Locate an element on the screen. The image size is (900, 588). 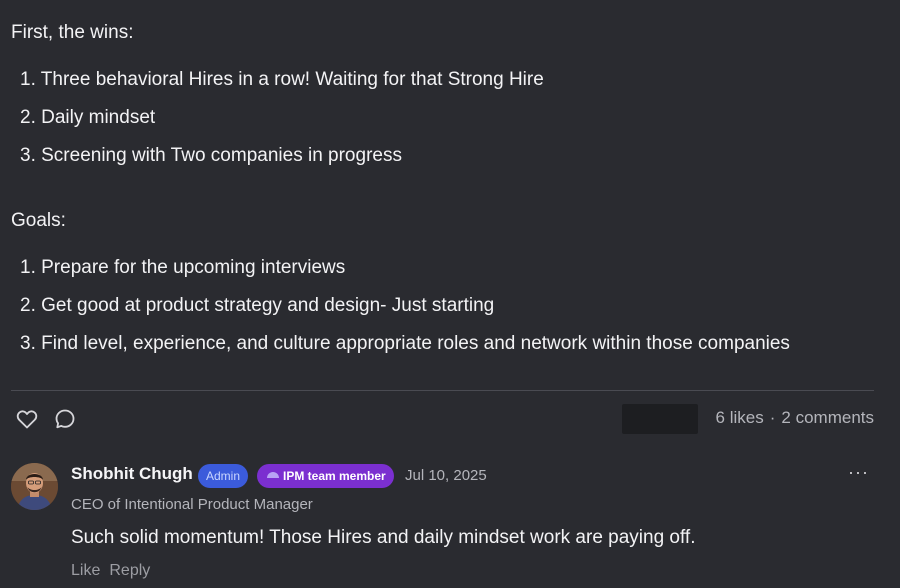
list-item: 1. Prepare for the upcoming interviews is located at coordinates (183, 267).